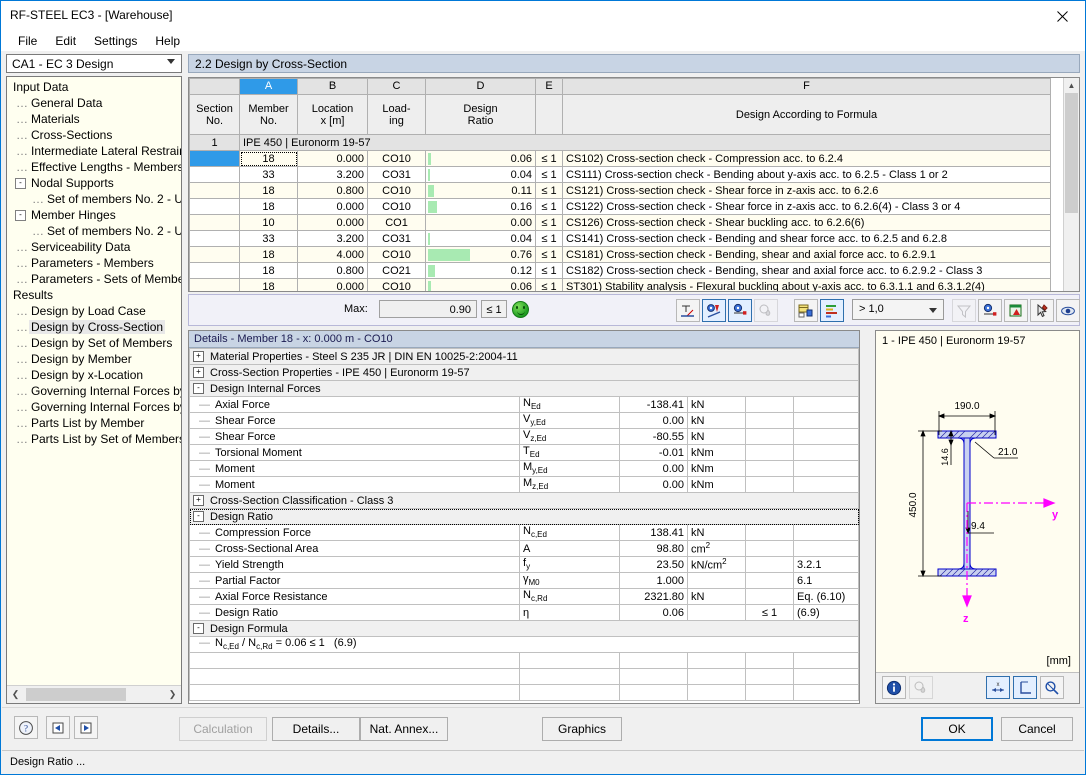 This screenshot has height=775, width=1086. I want to click on filter-funnel-icon, so click(964, 310).